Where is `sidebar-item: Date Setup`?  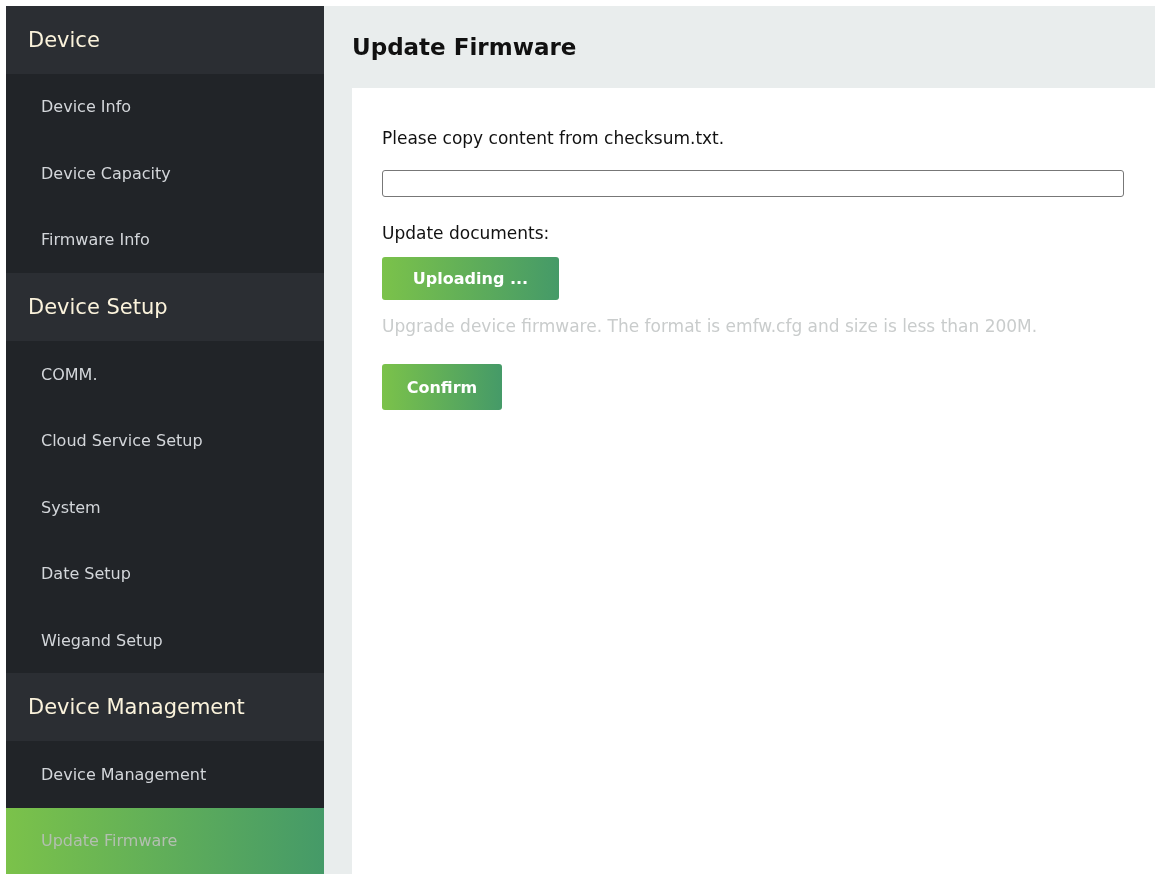 sidebar-item: Date Setup is located at coordinates (165, 573).